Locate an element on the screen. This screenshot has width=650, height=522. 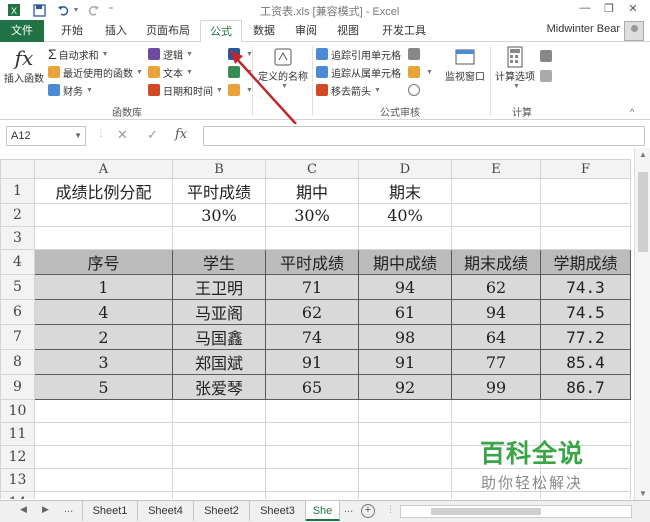
cell: 74 is located at coordinates (312, 337).